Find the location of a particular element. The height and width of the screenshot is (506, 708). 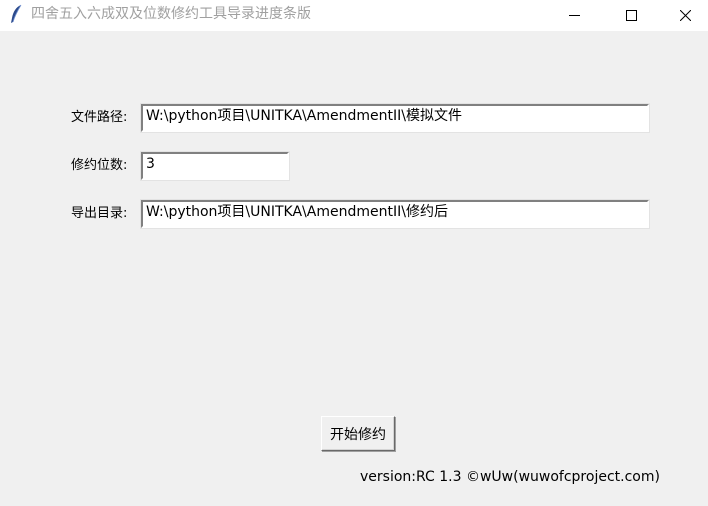

file-path-label: 文件路径: is located at coordinates (99, 117).